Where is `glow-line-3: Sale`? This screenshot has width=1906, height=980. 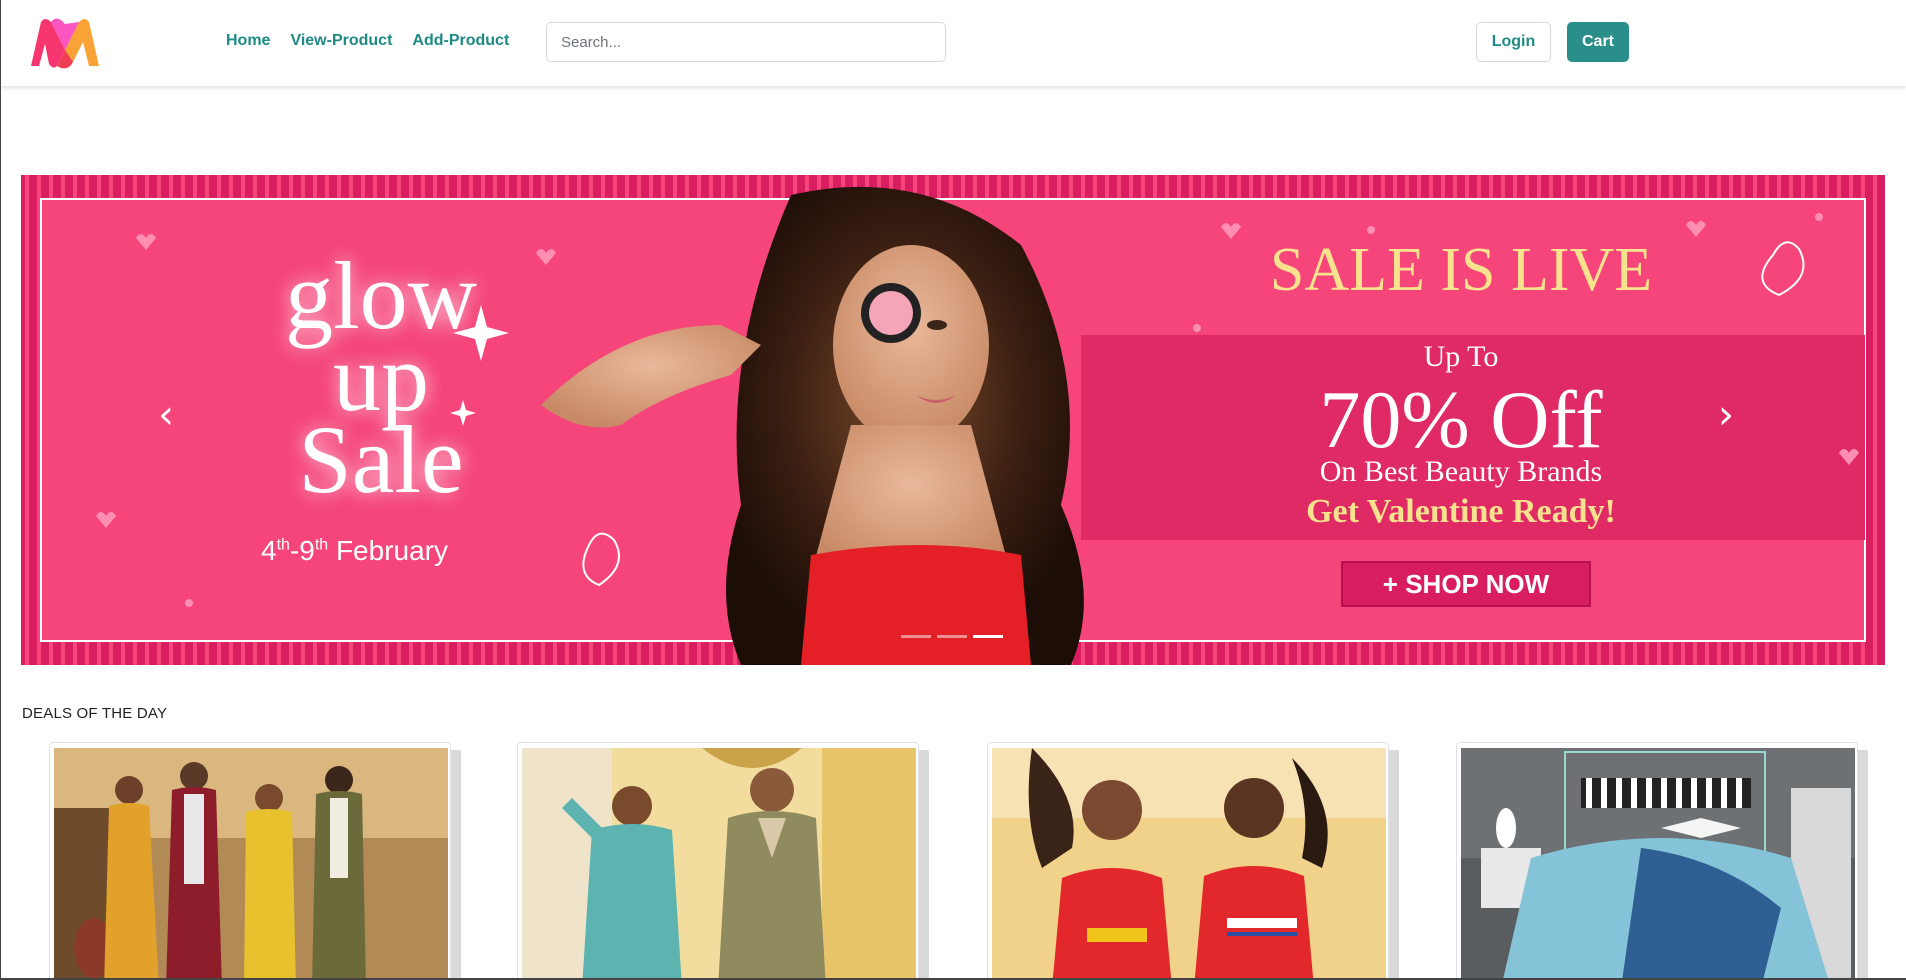
glow-line-3: Sale is located at coordinates (381, 459).